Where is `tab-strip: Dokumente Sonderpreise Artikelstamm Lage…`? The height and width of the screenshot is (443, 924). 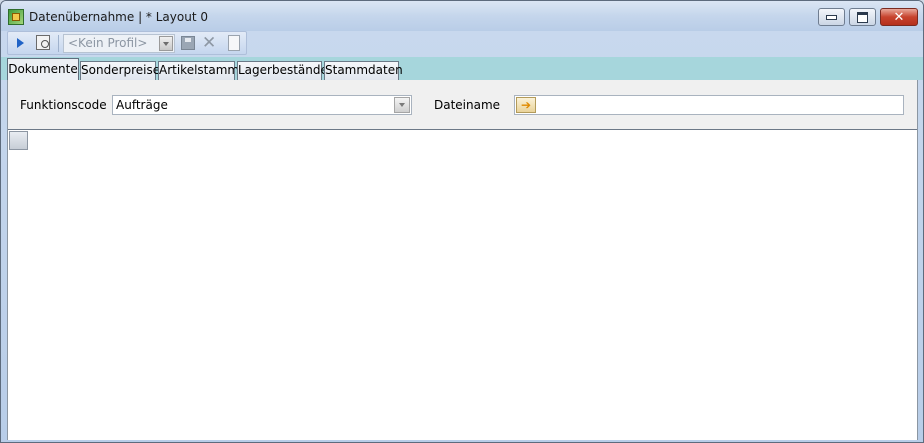 tab-strip: Dokumente Sonderpreise Artikelstamm Lage… is located at coordinates (462, 68).